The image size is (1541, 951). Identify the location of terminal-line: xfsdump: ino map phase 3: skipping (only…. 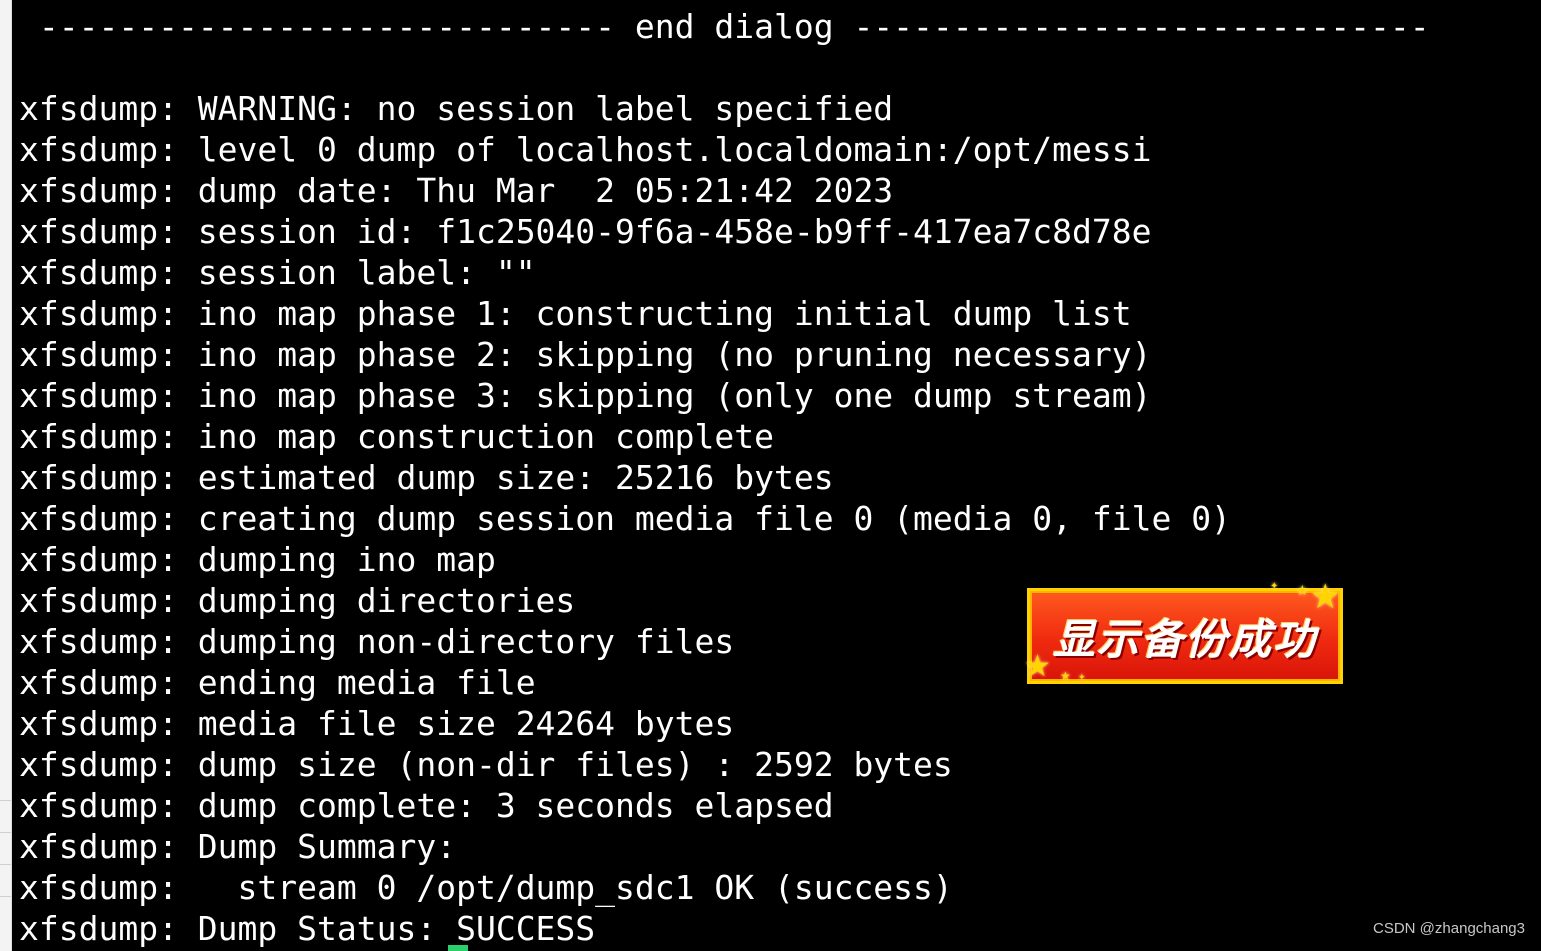
(585, 395).